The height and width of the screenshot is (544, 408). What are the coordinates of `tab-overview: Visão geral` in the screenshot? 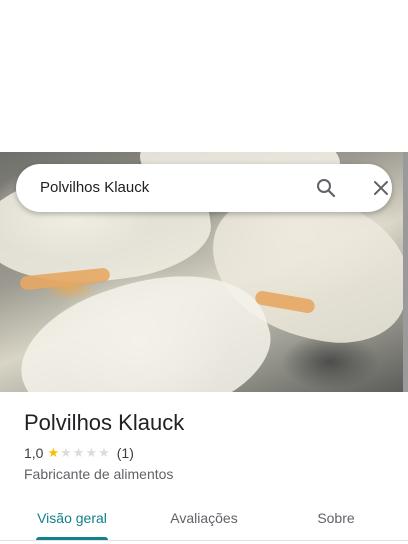 It's located at (72, 518).